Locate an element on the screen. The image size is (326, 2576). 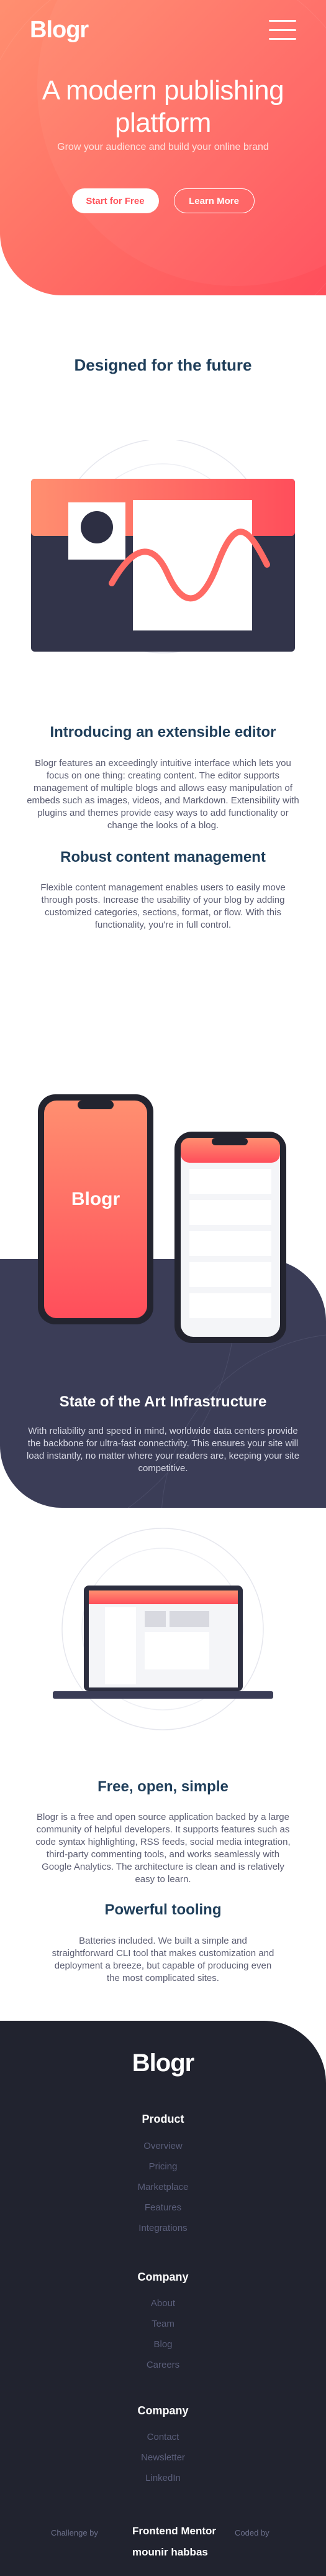
hero-cta-group: Start for Free Learn More is located at coordinates (163, 200).